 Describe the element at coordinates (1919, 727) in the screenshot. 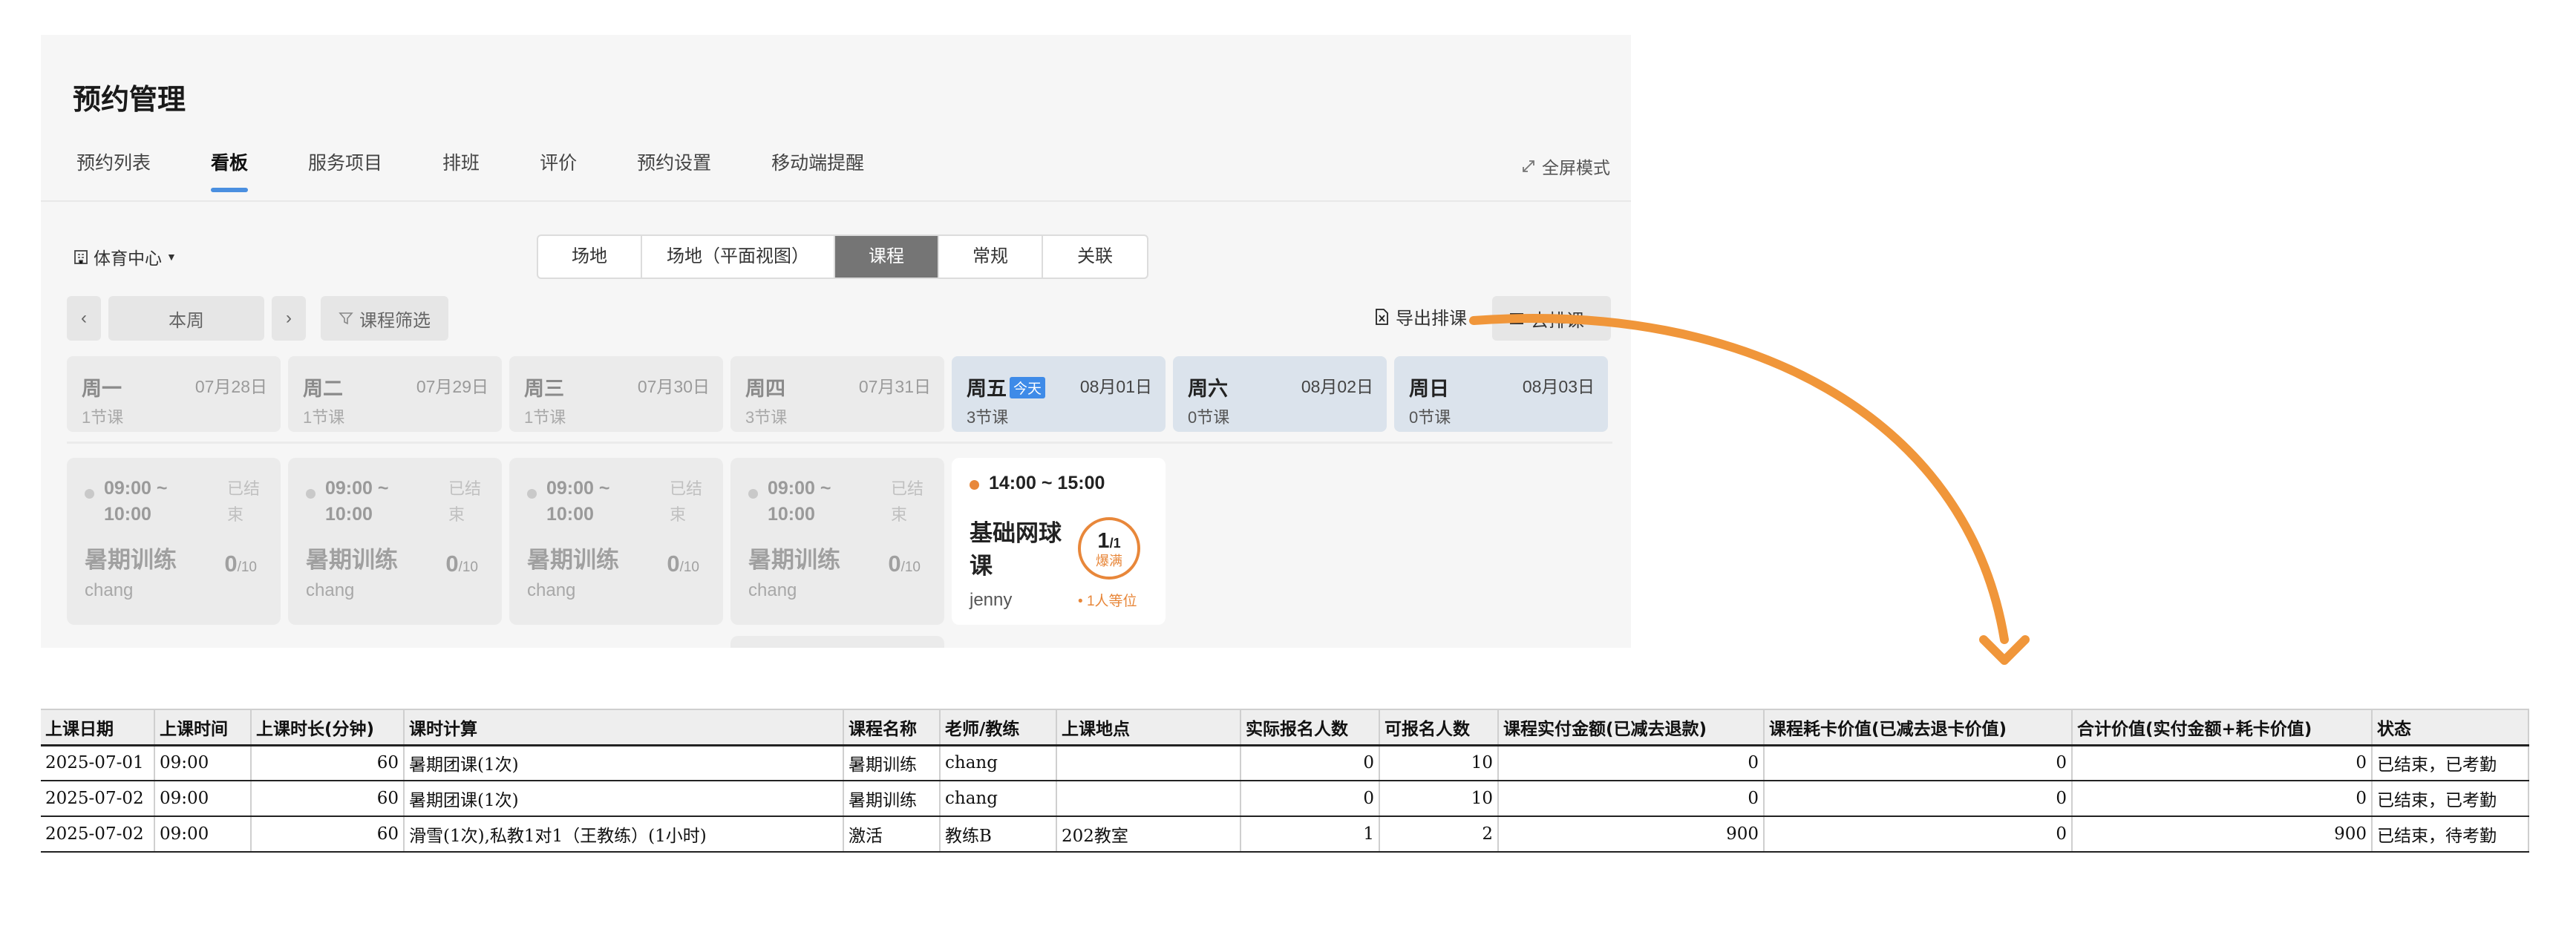

I see `column-header: 课程耗卡价值(已减去退卡价值)` at that location.